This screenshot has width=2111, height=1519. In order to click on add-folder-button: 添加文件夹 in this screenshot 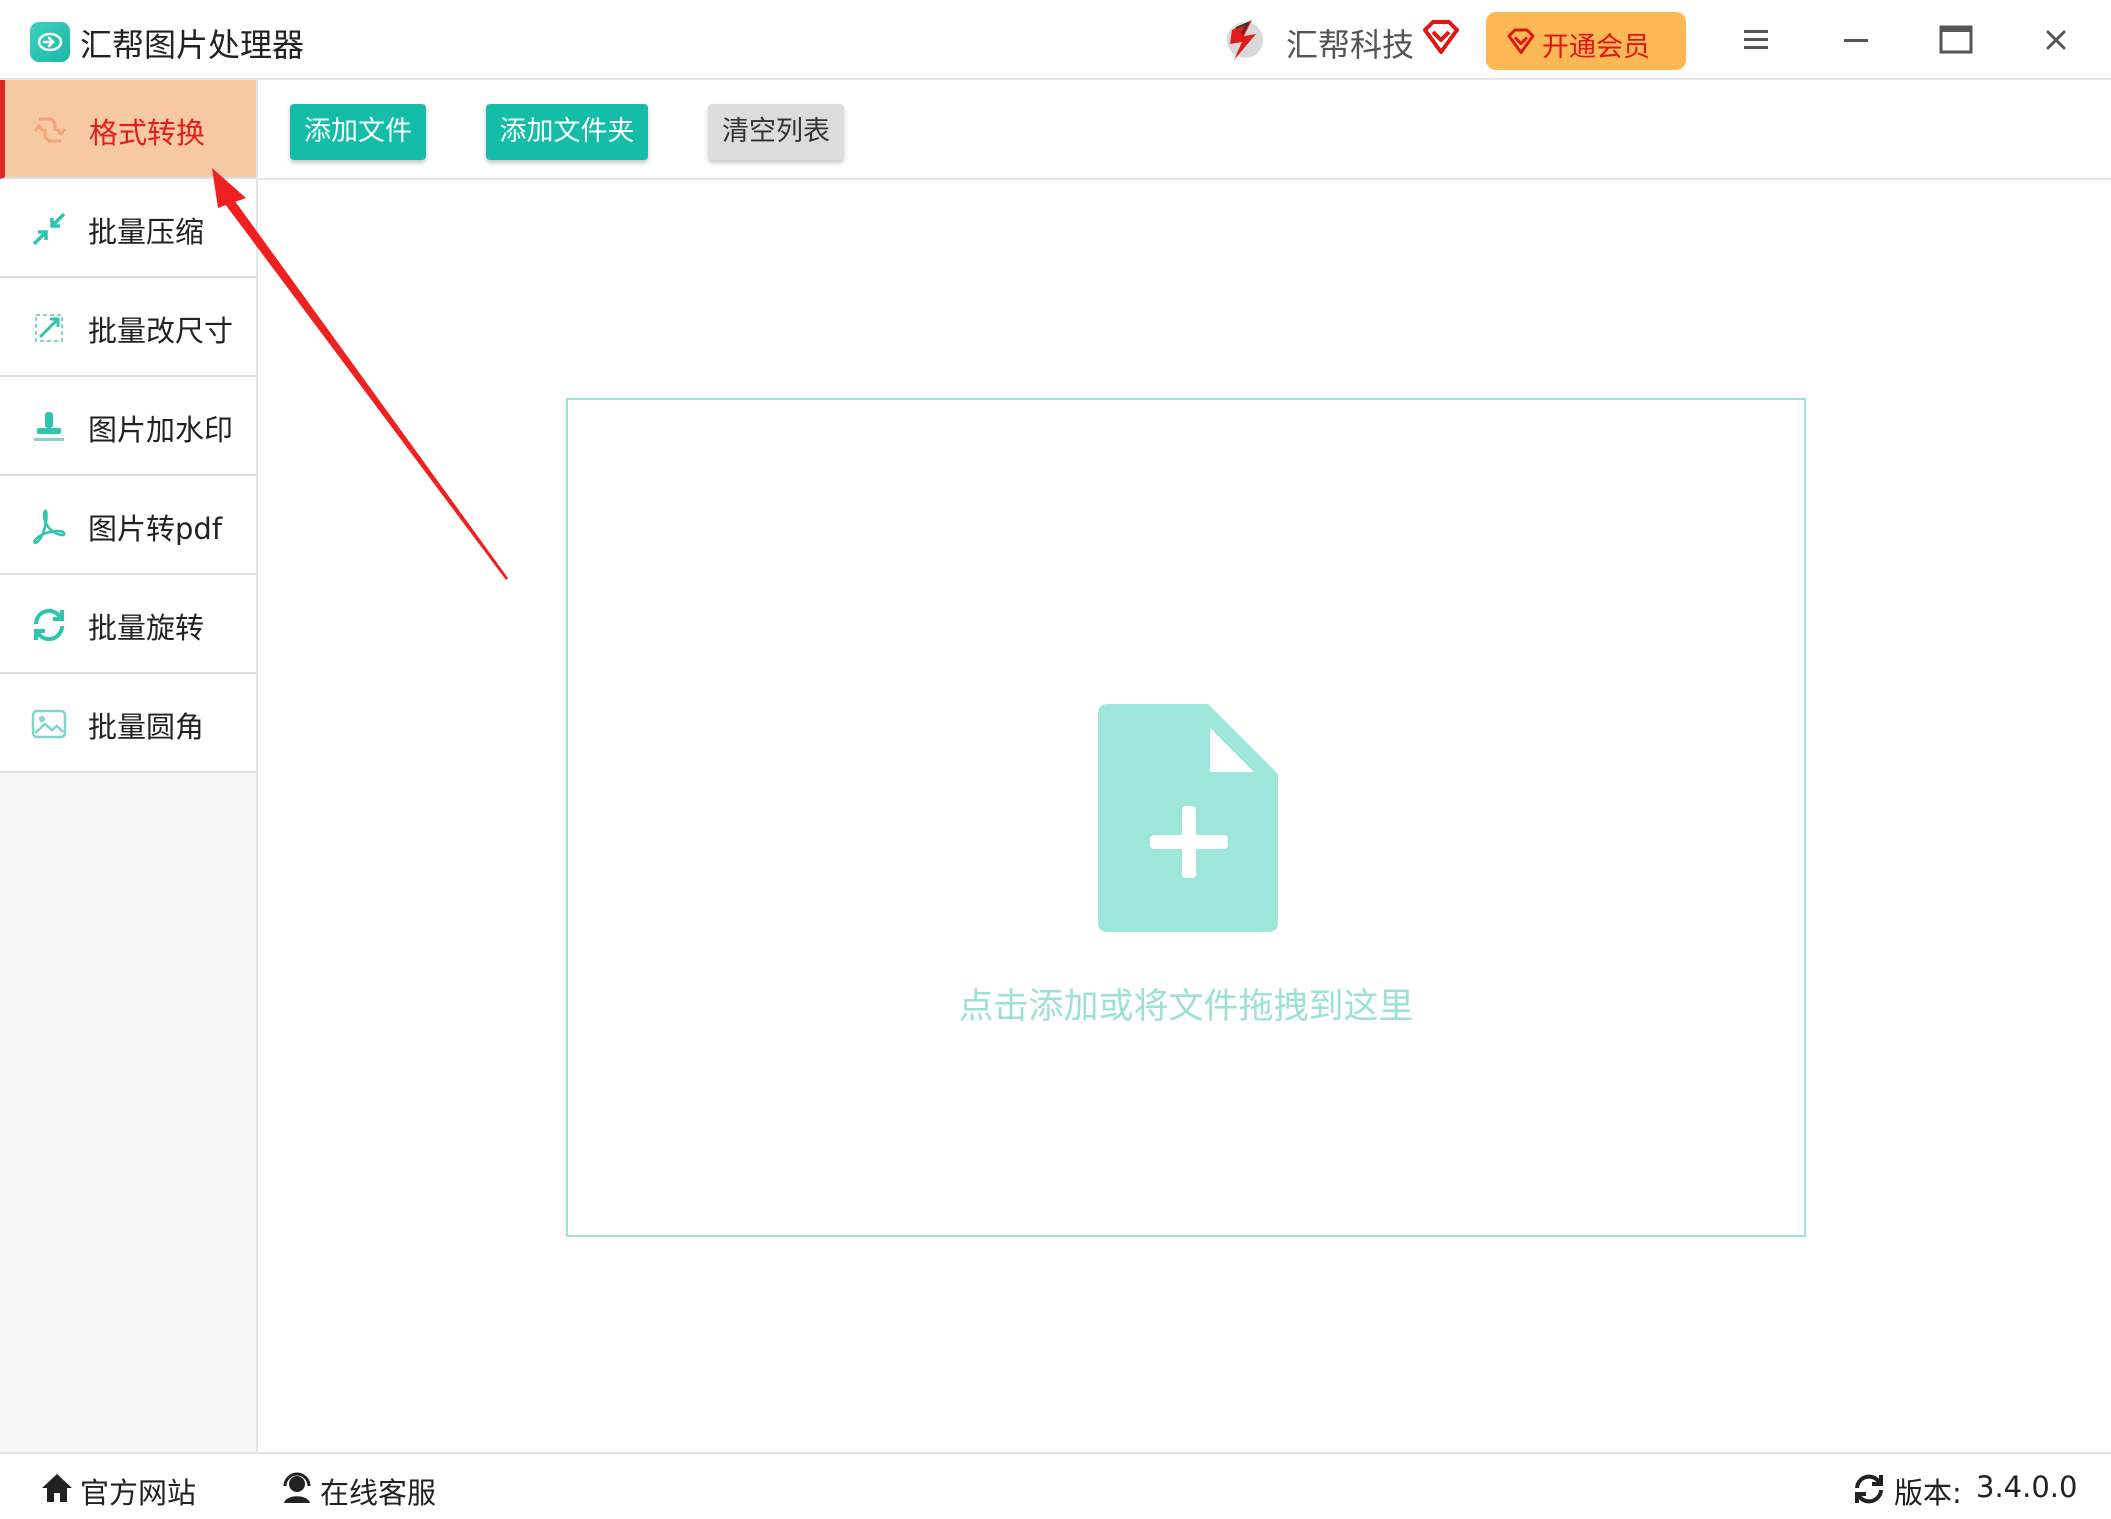, I will do `click(567, 132)`.